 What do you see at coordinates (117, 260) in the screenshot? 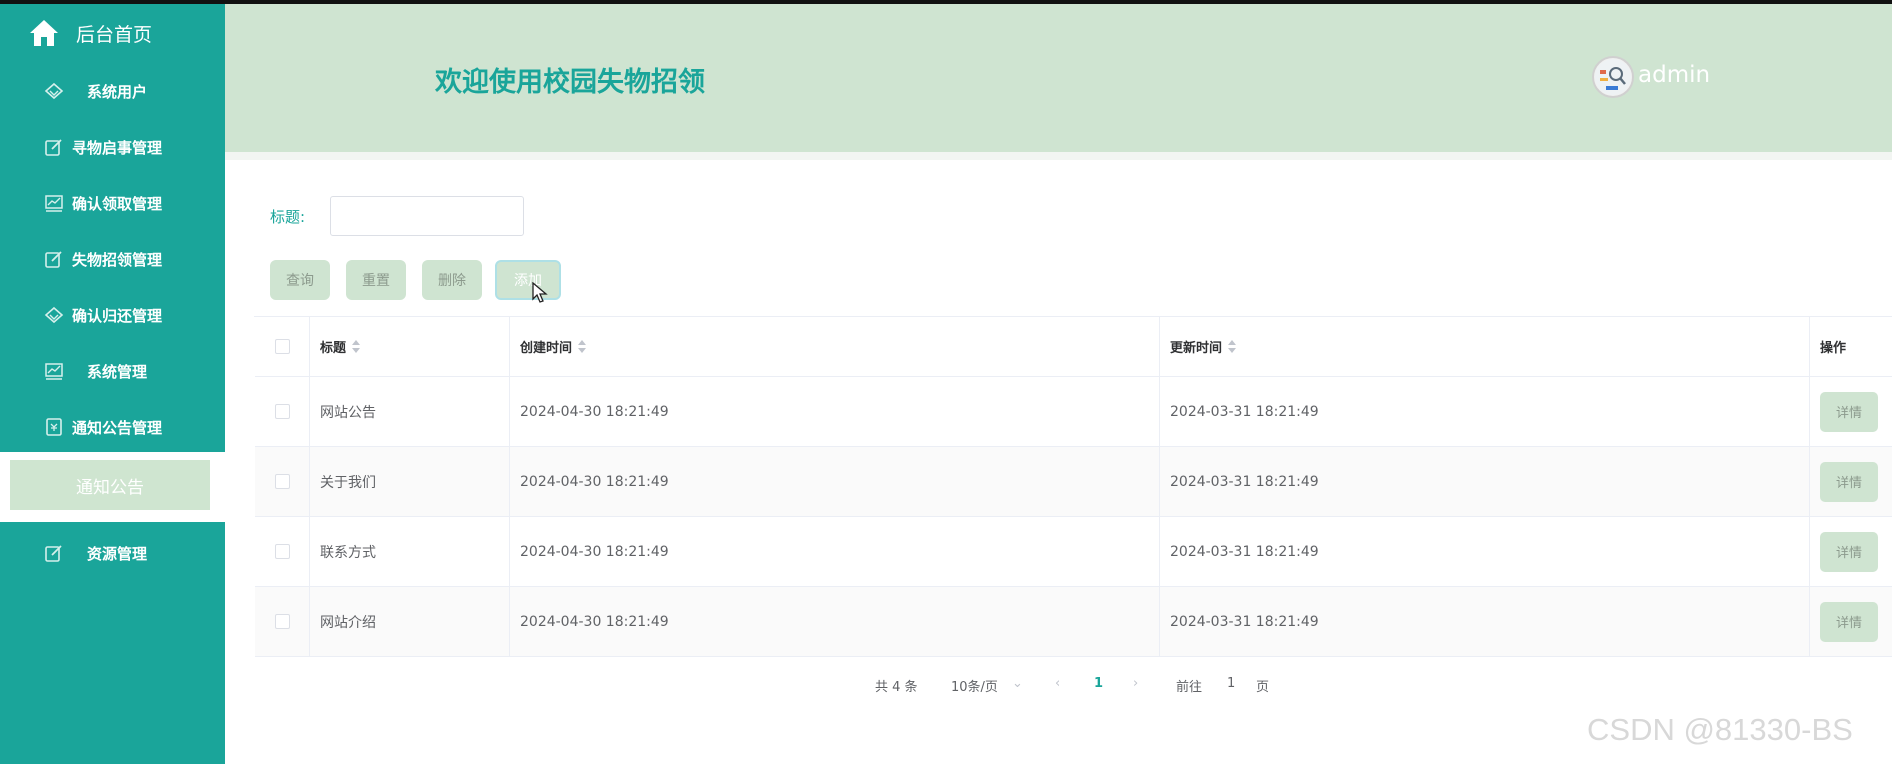
I see `sidebar-item-label: 失物招领管理` at bounding box center [117, 260].